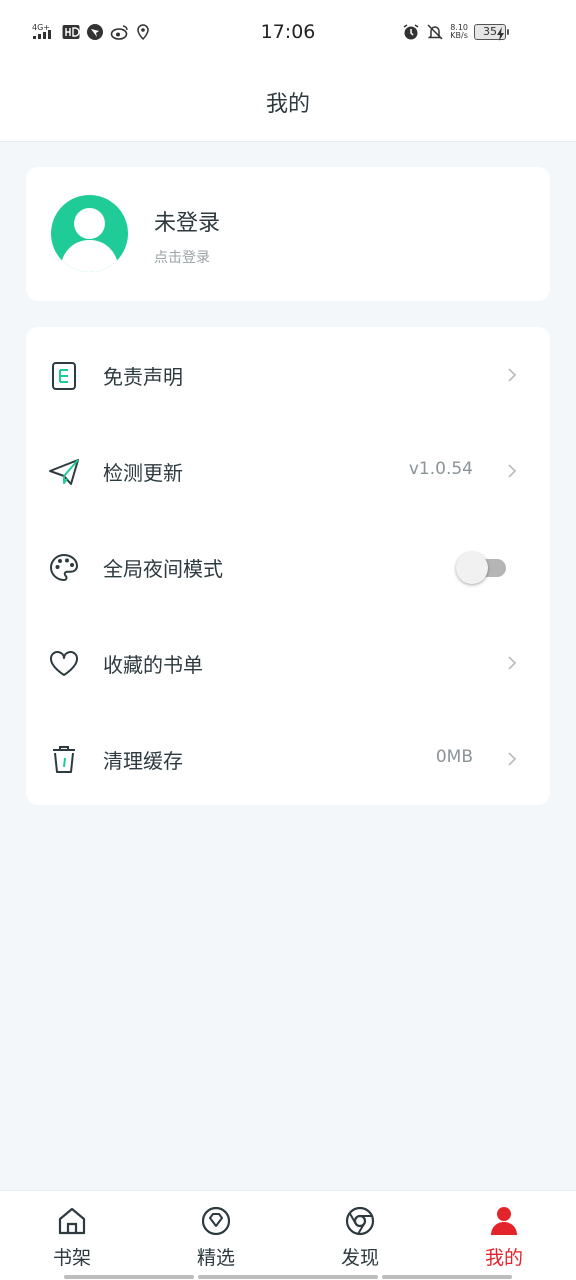 This screenshot has width=576, height=1280. Describe the element at coordinates (71, 1258) in the screenshot. I see `tab-label-bookshelf: 书架` at that location.